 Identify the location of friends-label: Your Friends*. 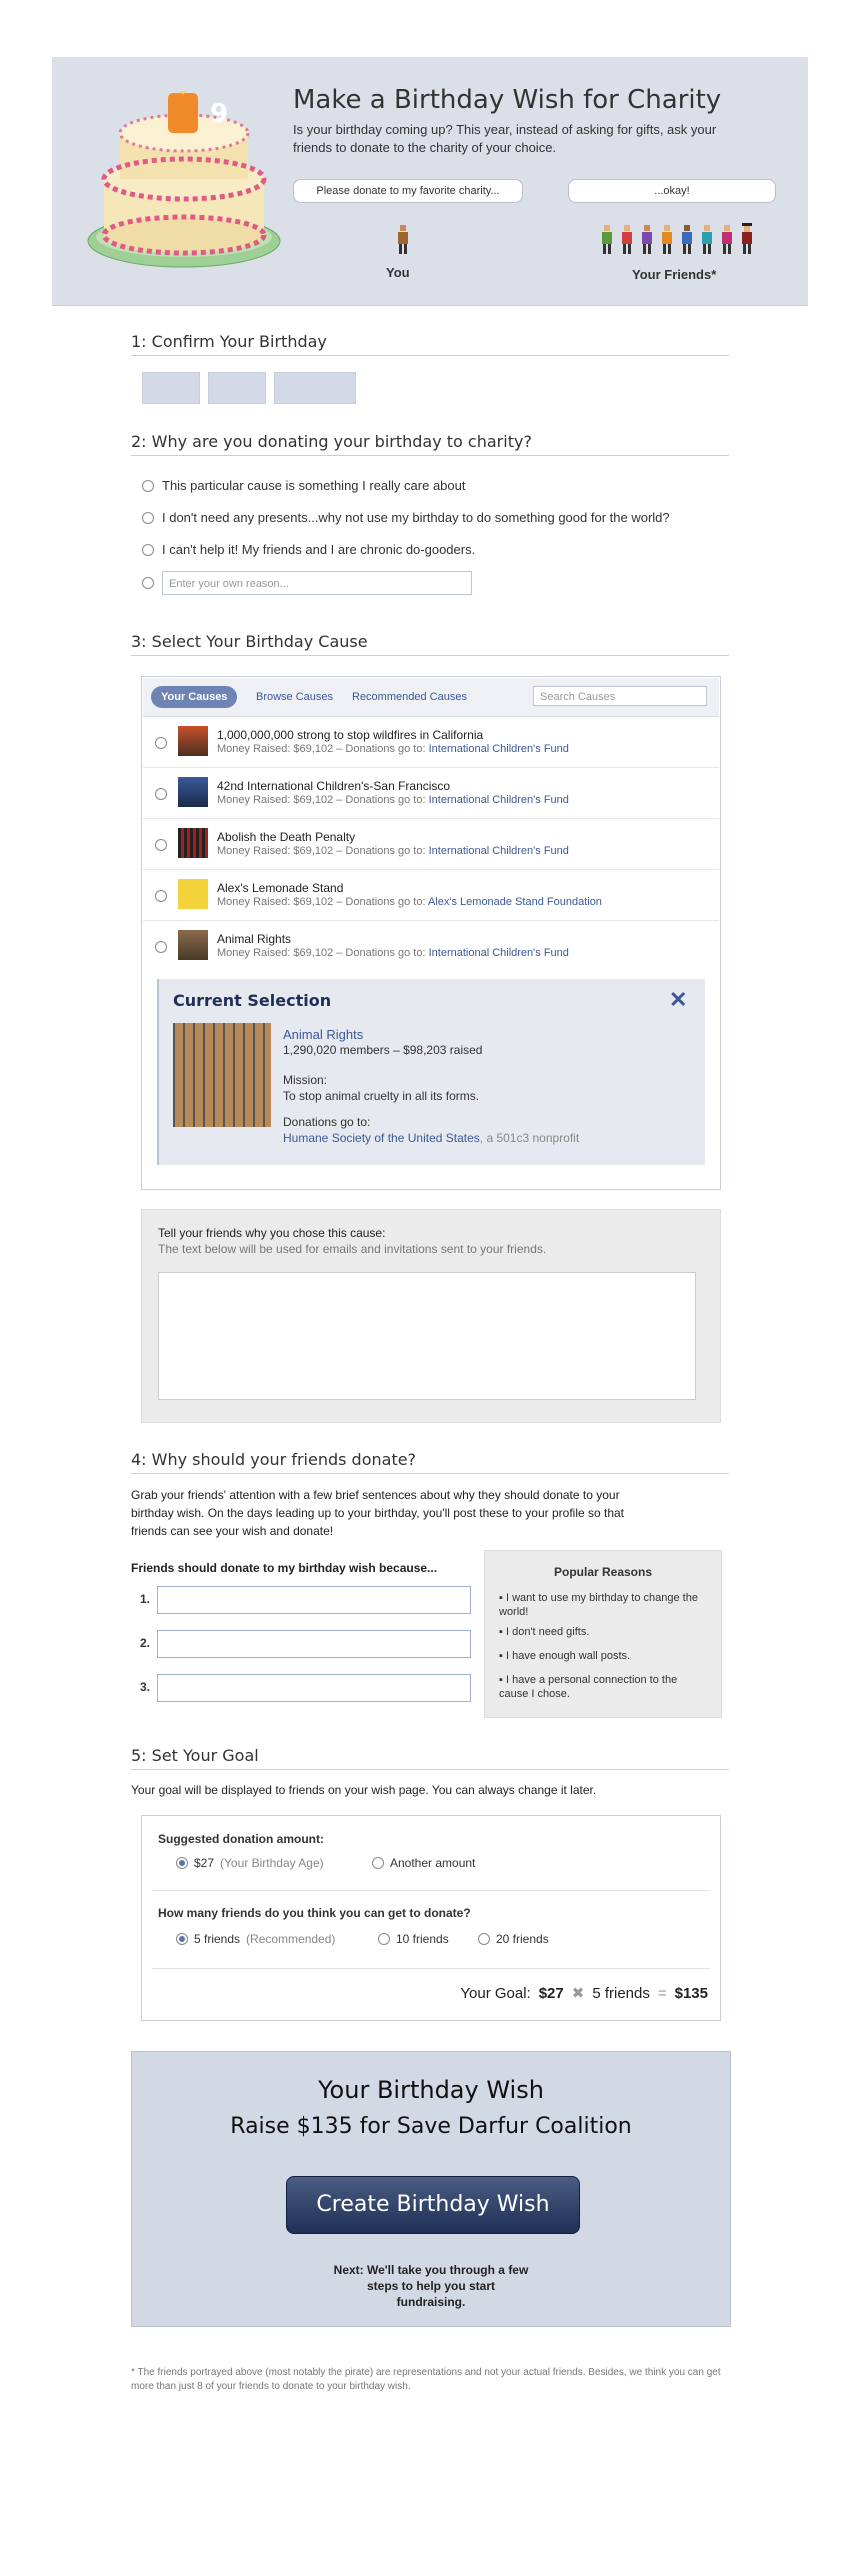
(674, 274).